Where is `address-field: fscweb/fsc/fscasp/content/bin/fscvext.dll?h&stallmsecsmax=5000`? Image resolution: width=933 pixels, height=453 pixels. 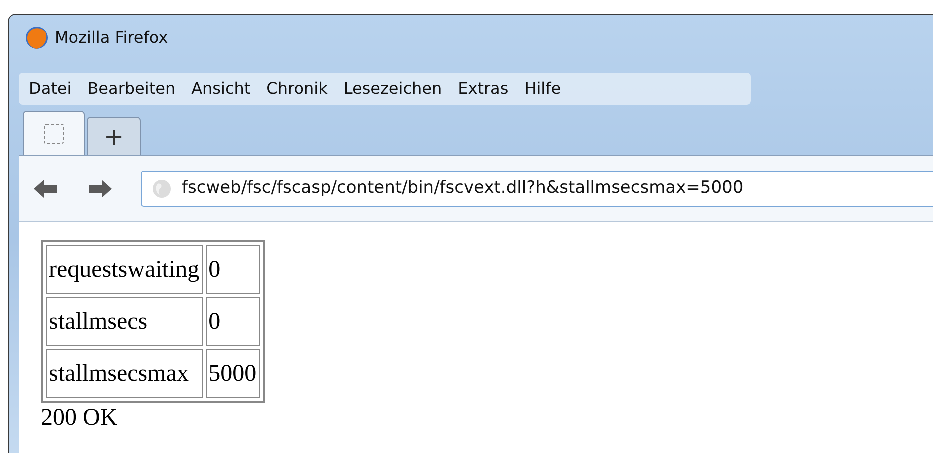 address-field: fscweb/fsc/fscasp/content/bin/fscvext.dll?h&stallmsecsmax=5000 is located at coordinates (537, 188).